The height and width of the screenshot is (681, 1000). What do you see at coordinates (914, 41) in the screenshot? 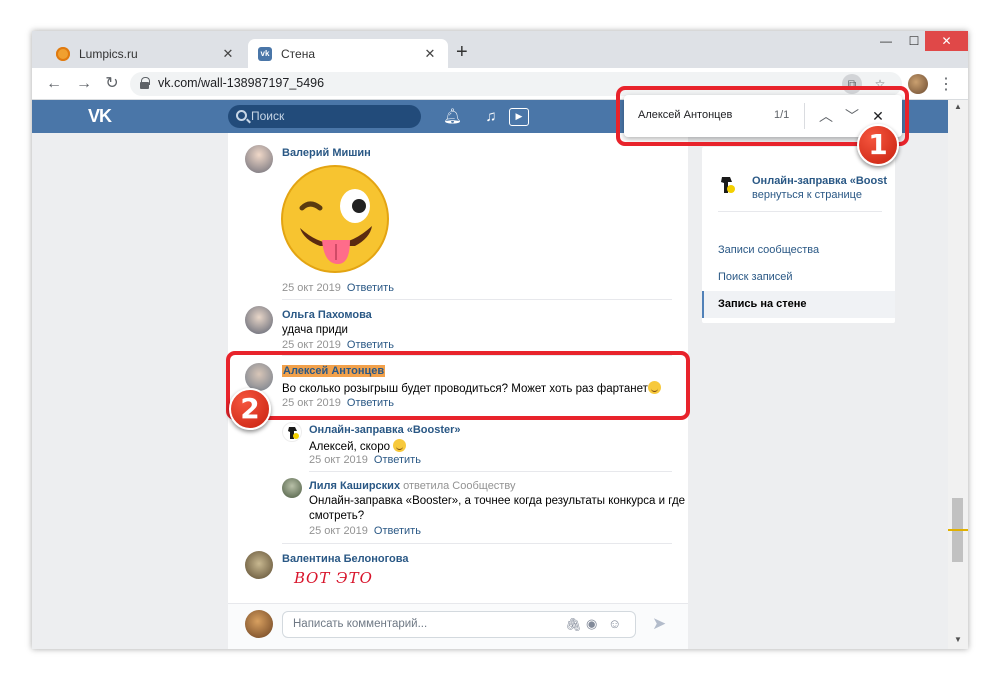
I see `maximize-icon: ☐` at bounding box center [914, 41].